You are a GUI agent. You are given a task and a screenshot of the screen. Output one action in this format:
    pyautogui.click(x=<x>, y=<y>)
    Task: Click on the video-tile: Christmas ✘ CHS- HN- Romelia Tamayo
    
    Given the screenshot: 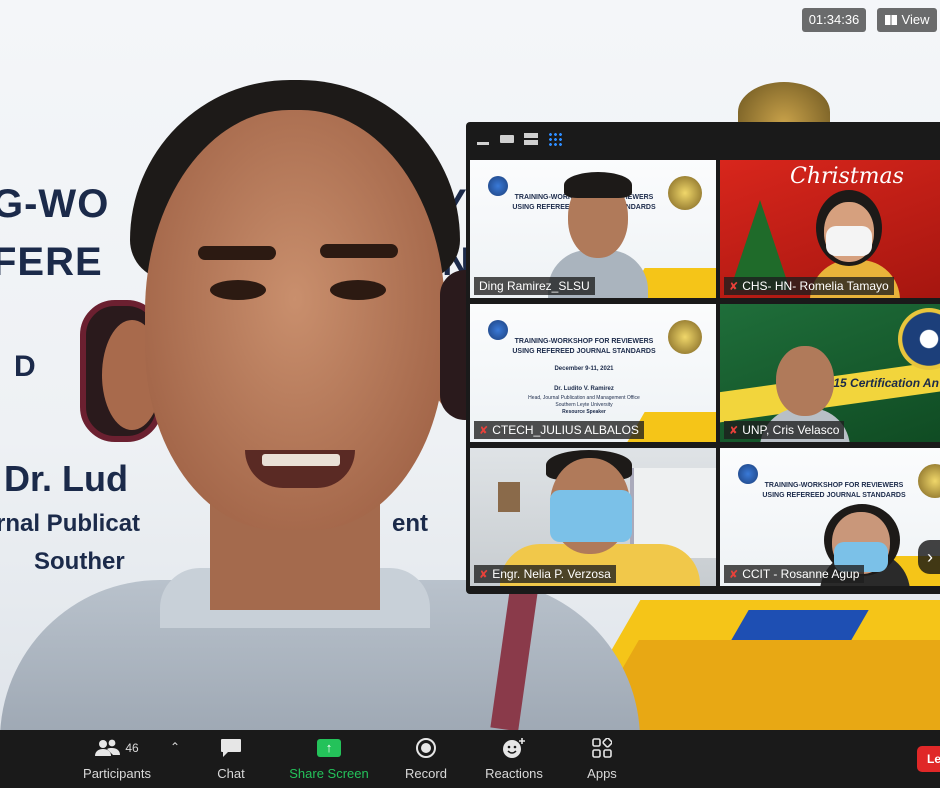 What is the action you would take?
    pyautogui.click(x=830, y=229)
    